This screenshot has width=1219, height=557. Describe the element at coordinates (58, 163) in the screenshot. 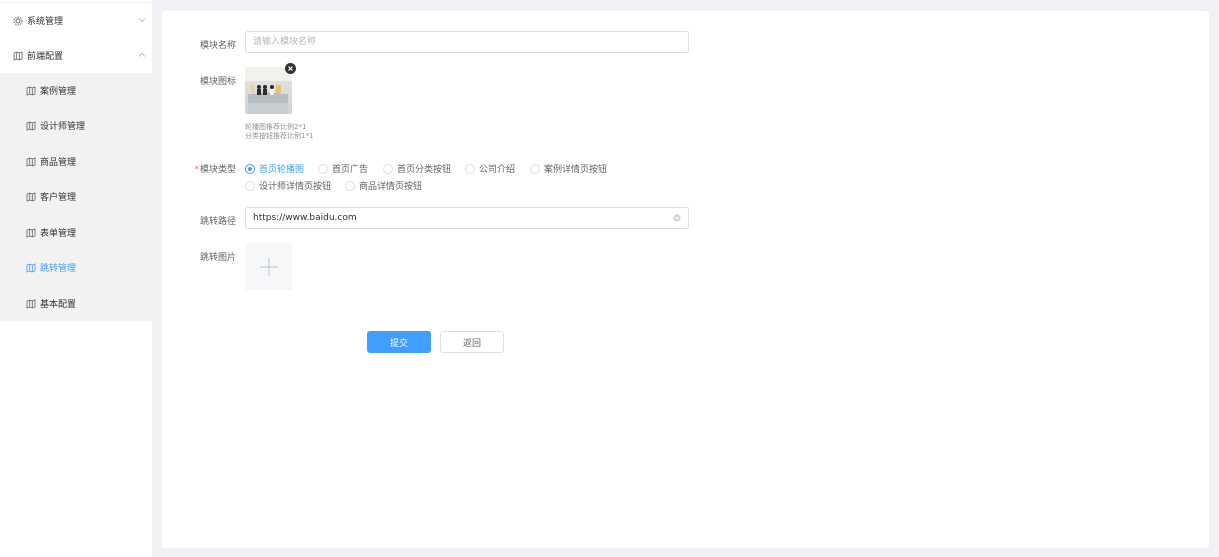

I see `sidebar-item-label: 商品管理` at that location.